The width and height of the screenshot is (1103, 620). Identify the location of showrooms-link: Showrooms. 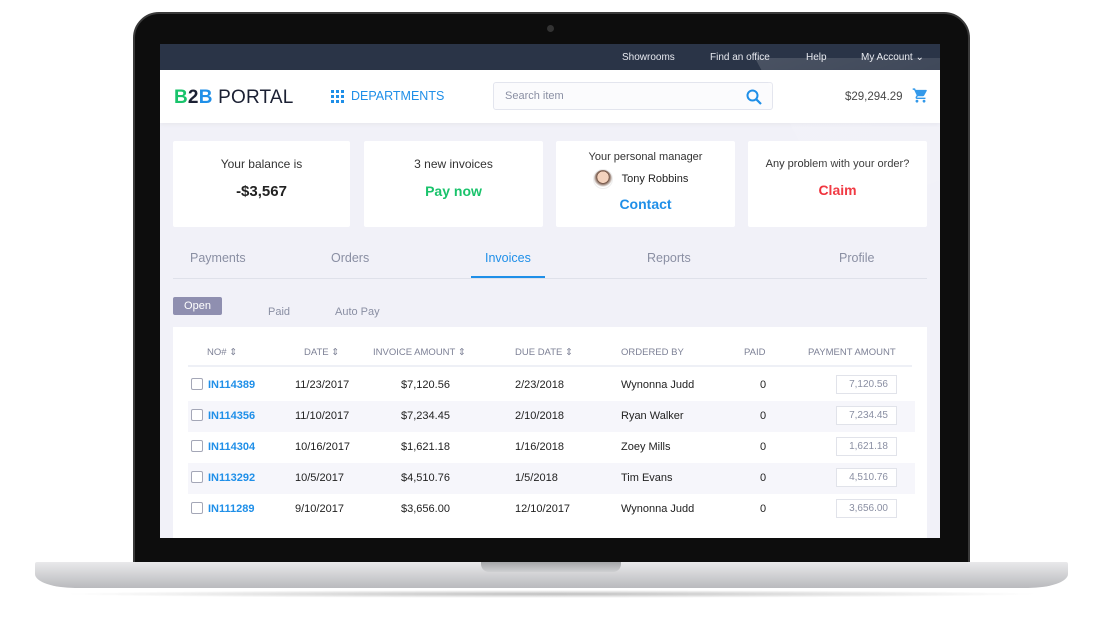
(648, 57).